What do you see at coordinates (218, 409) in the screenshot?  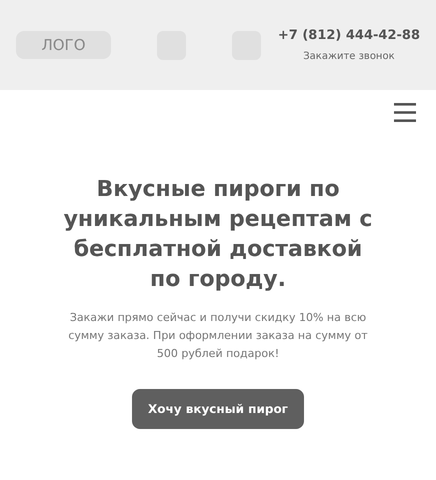 I see `order-button: Хочу вкусный пирог` at bounding box center [218, 409].